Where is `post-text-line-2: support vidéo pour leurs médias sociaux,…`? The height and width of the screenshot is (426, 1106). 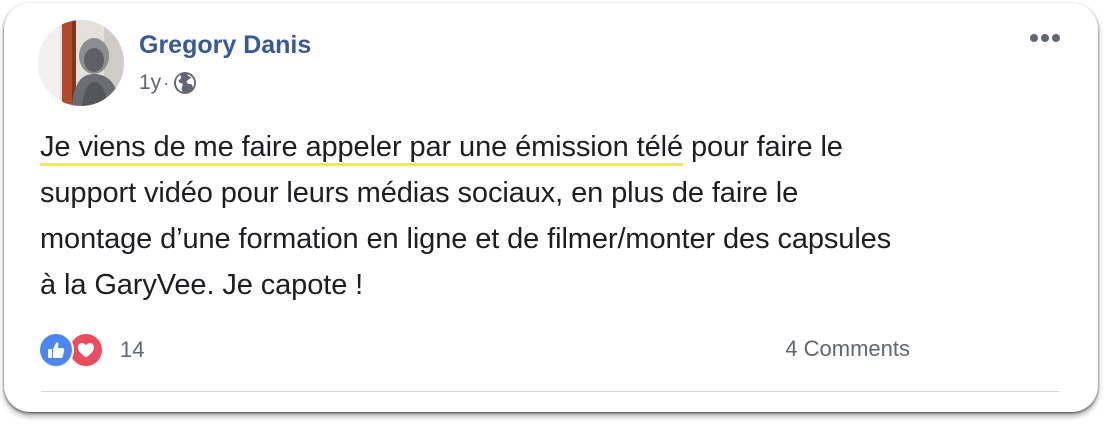
post-text-line-2: support vidéo pour leurs médias sociaux,… is located at coordinates (419, 193).